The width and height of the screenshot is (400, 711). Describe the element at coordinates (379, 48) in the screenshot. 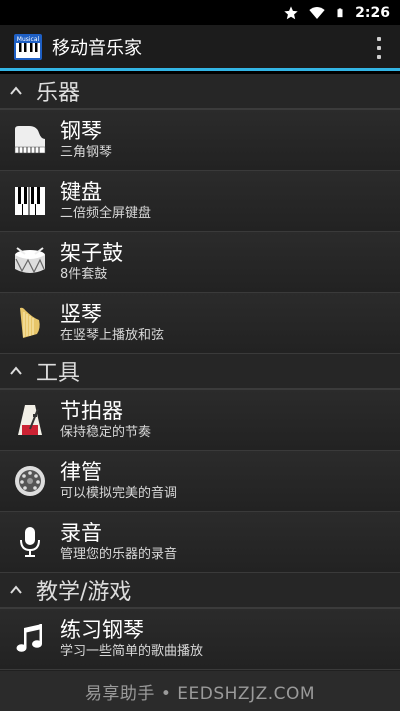

I see `overflow-menu-icon` at that location.